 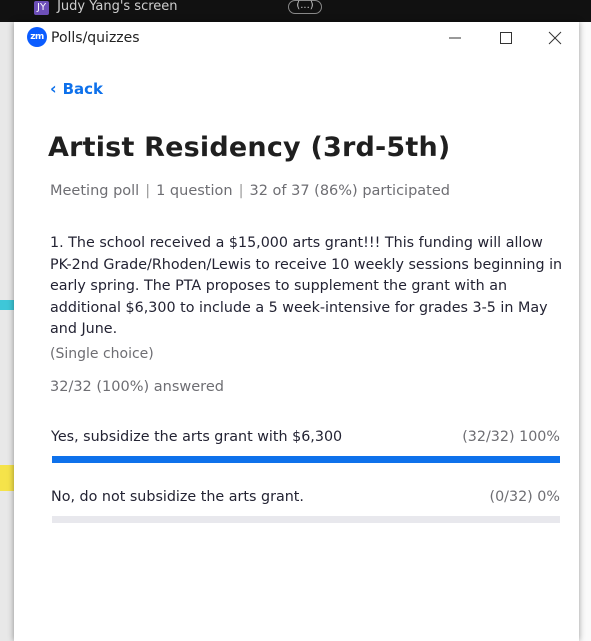 I want to click on screen-share-bar: JY Judy Yang's screen (...), so click(x=295, y=11).